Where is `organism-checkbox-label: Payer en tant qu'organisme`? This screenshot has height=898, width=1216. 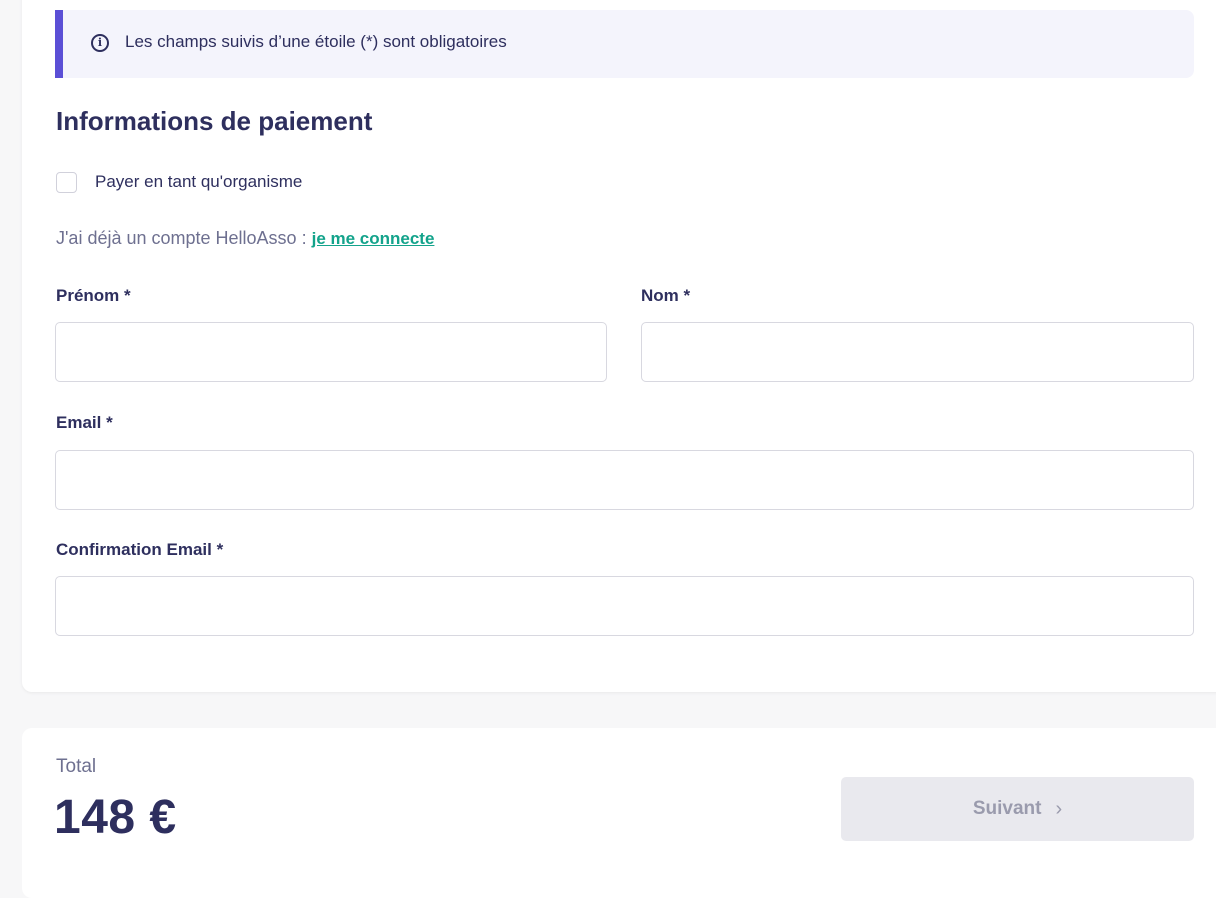 organism-checkbox-label: Payer en tant qu'organisme is located at coordinates (198, 182).